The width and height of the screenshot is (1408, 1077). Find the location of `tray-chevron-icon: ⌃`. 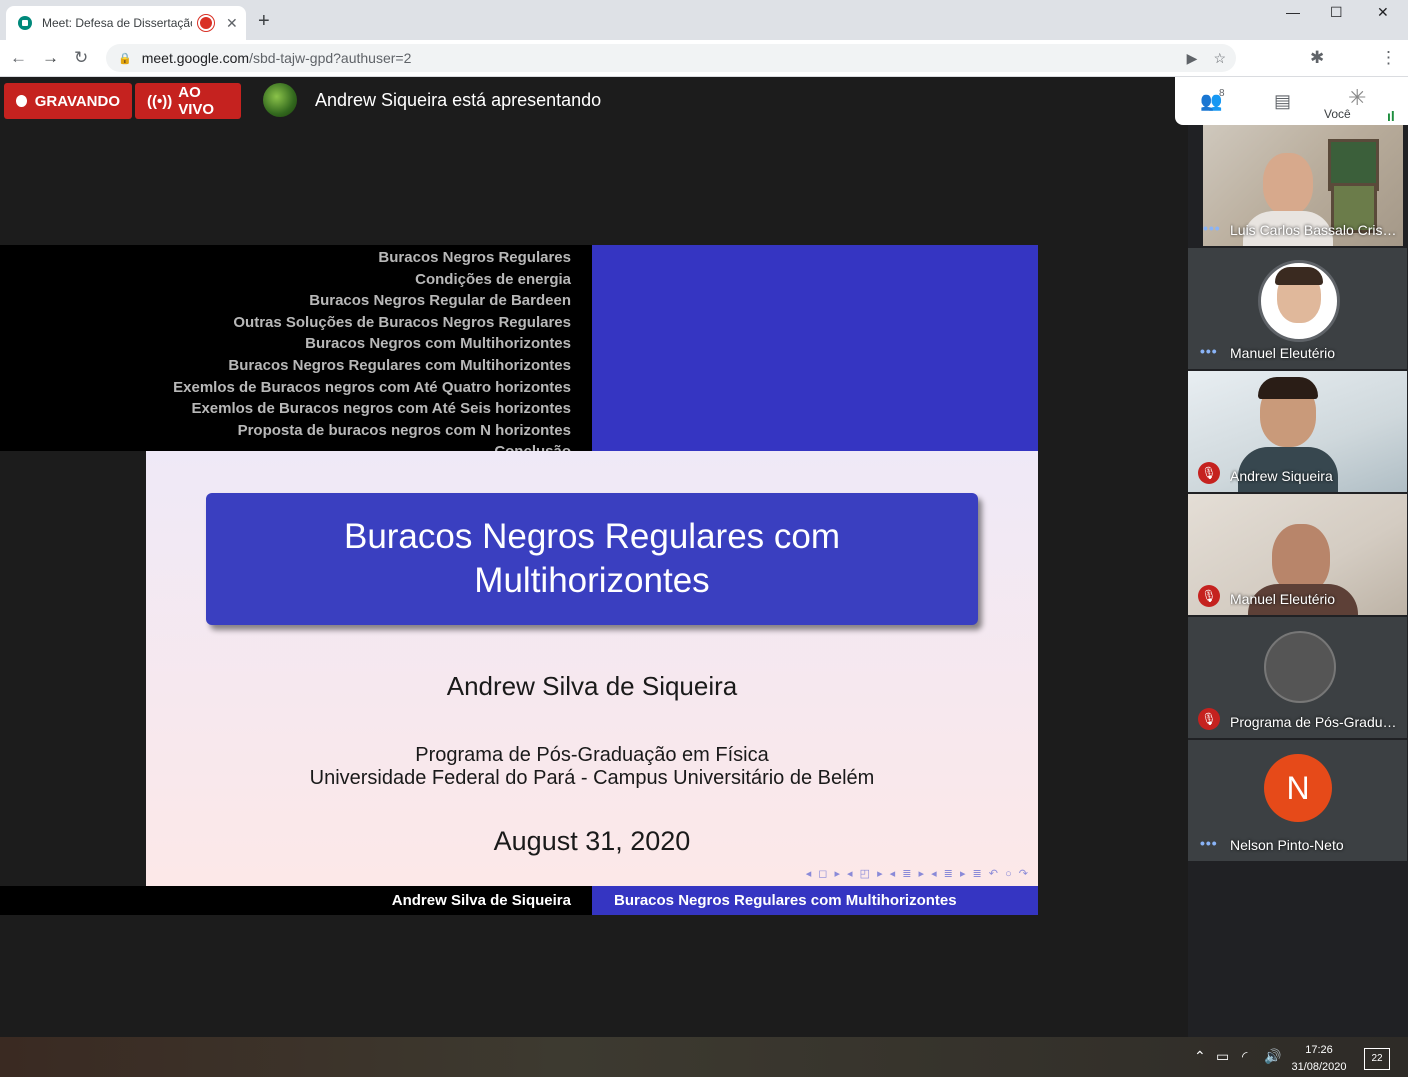

tray-chevron-icon: ⌃ is located at coordinates (1200, 1056).